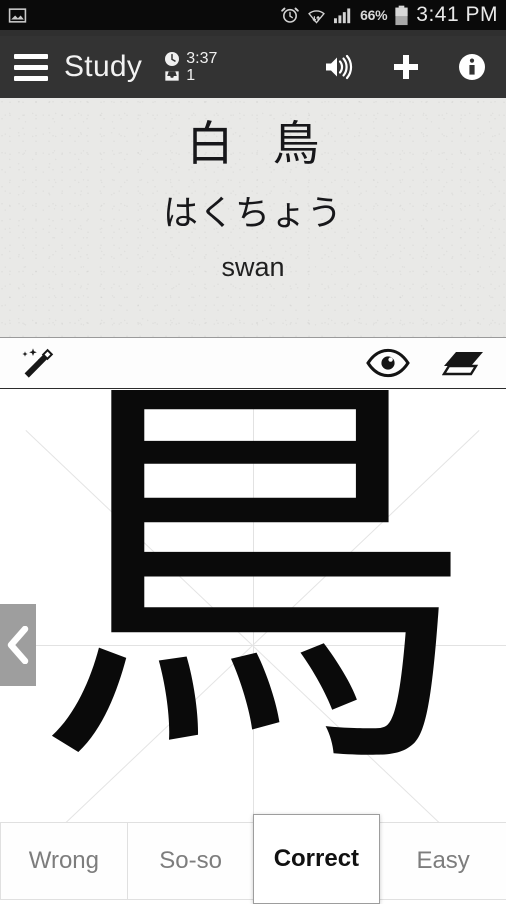  Describe the element at coordinates (64, 861) in the screenshot. I see `answer-button-wrong: Wrong` at that location.